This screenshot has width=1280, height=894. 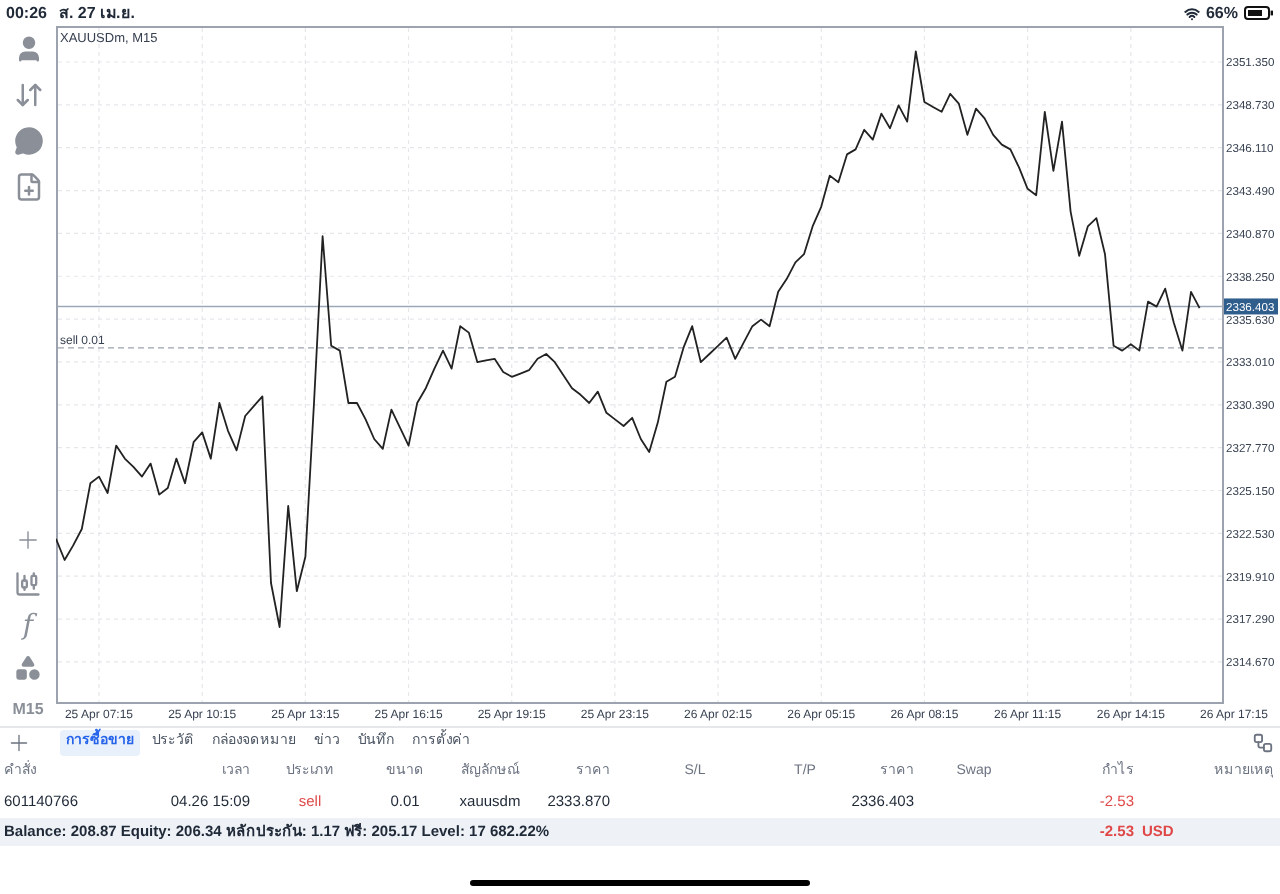 I want to click on status-date: ส. 27 เม.ย., so click(x=96, y=13).